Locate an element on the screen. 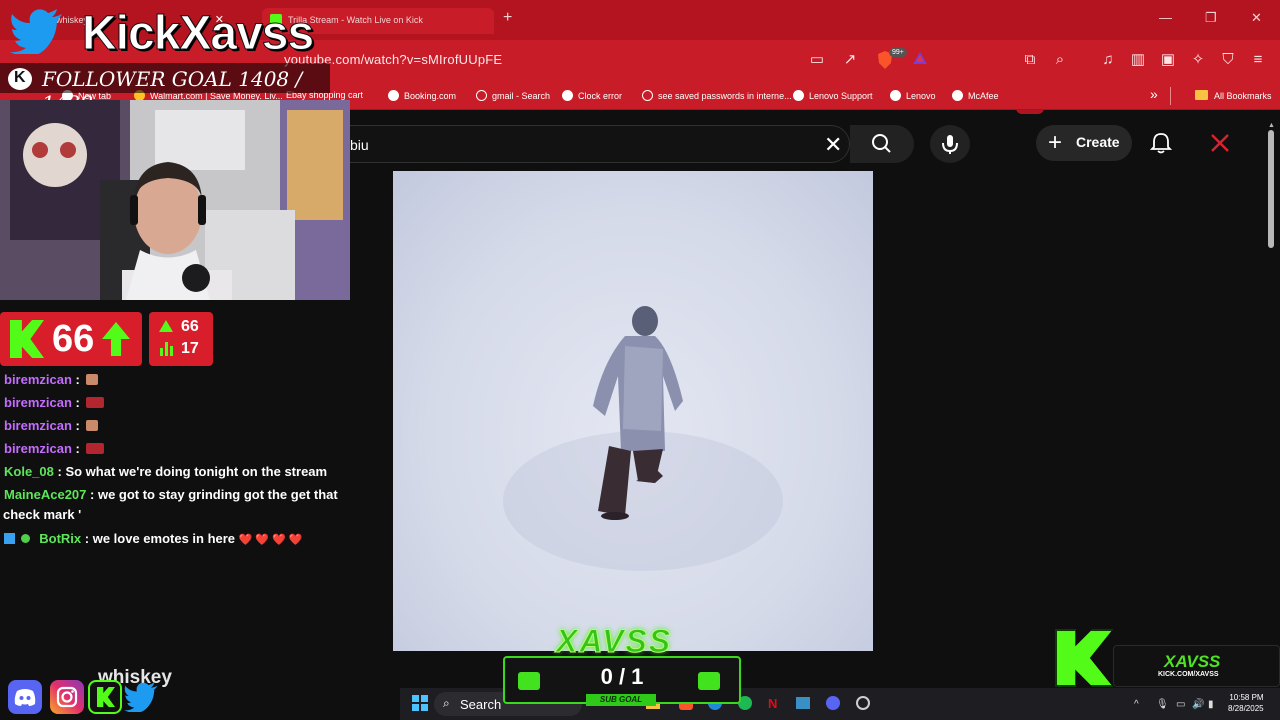 The height and width of the screenshot is (720, 1280). discord-icon is located at coordinates (25, 697).